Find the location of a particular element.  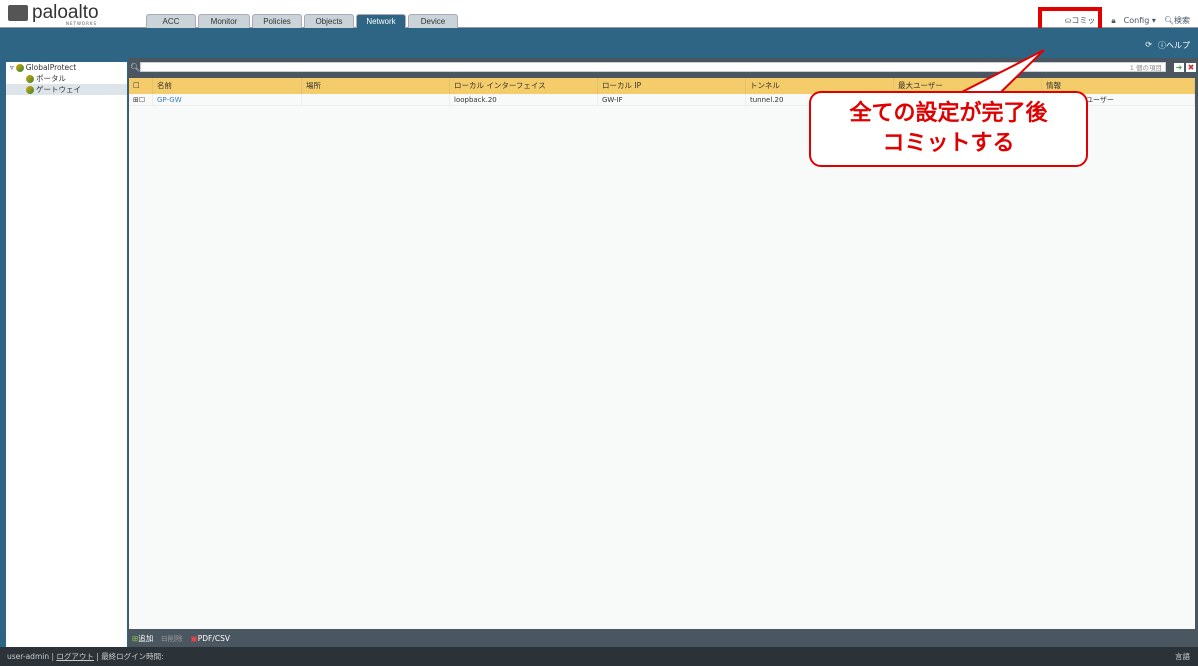

username: user-admin is located at coordinates (28, 656).